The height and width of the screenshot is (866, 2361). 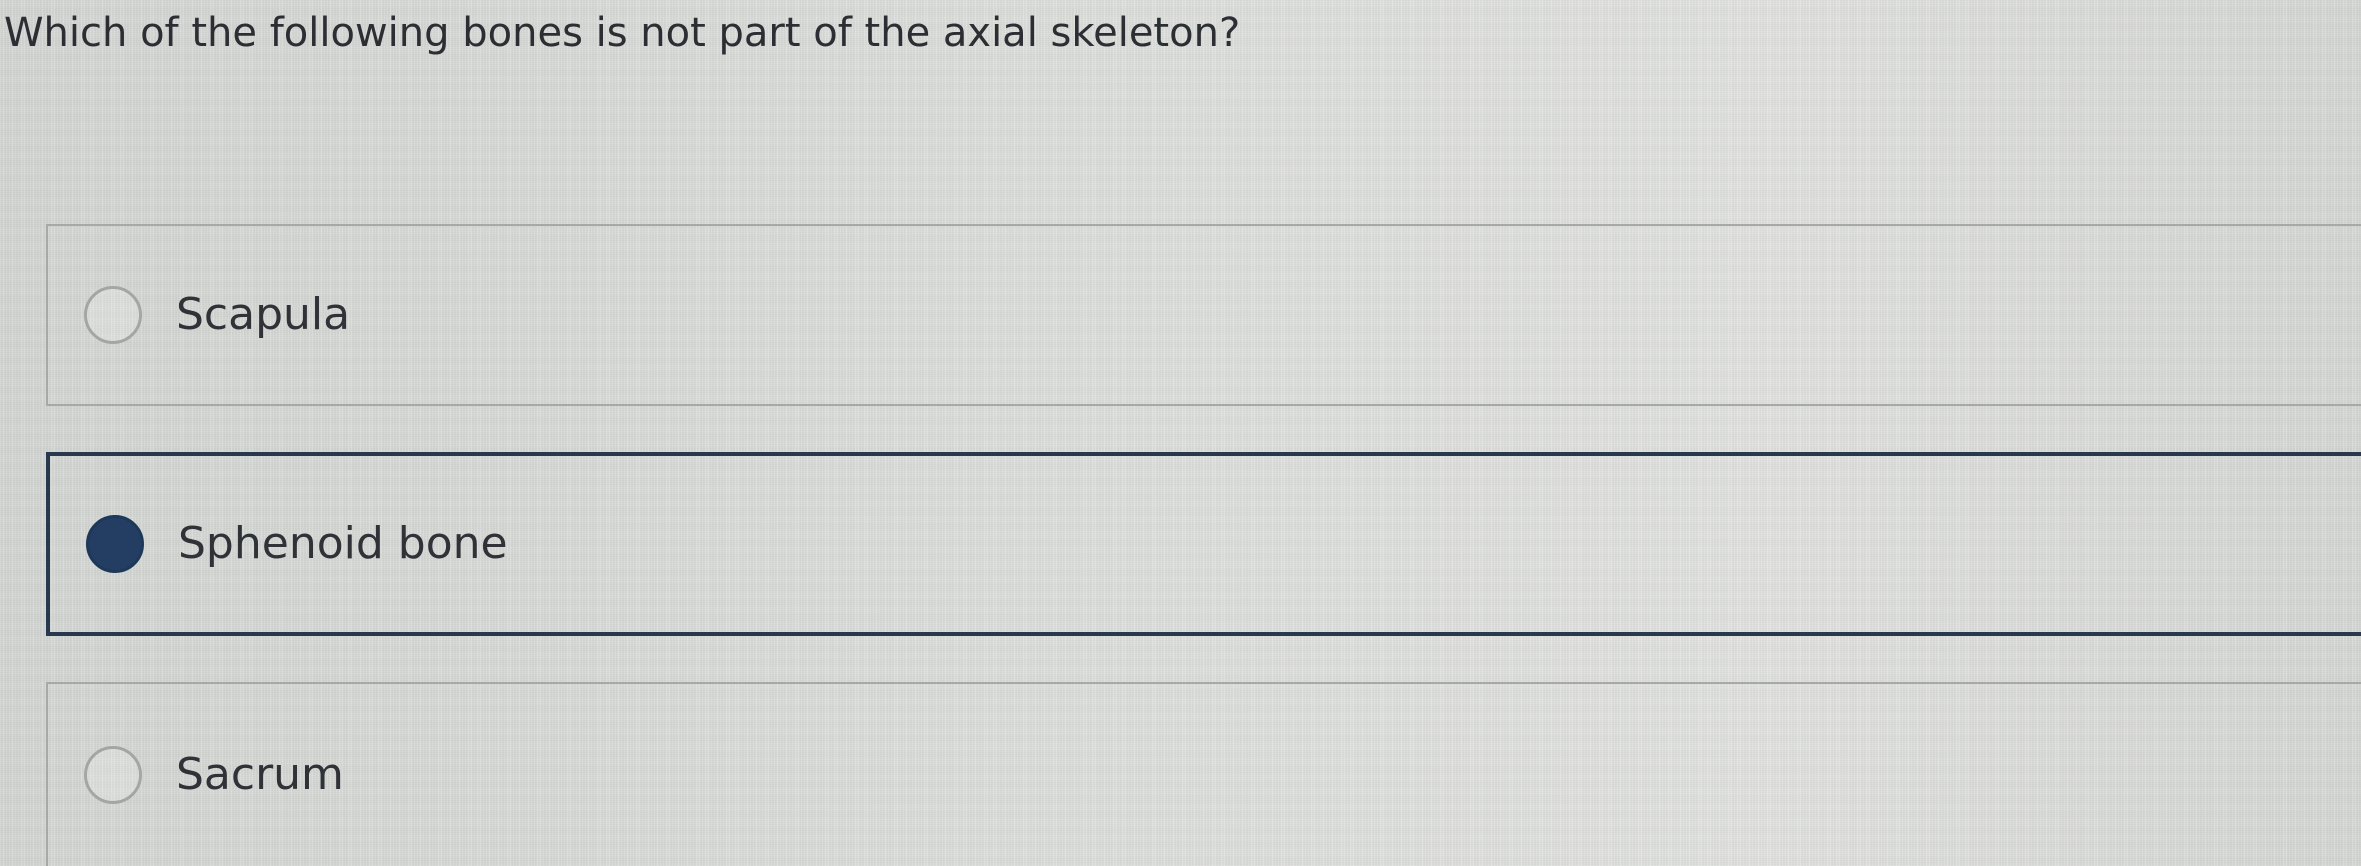 What do you see at coordinates (115, 544) in the screenshot?
I see `radio-button-selected-icon` at bounding box center [115, 544].